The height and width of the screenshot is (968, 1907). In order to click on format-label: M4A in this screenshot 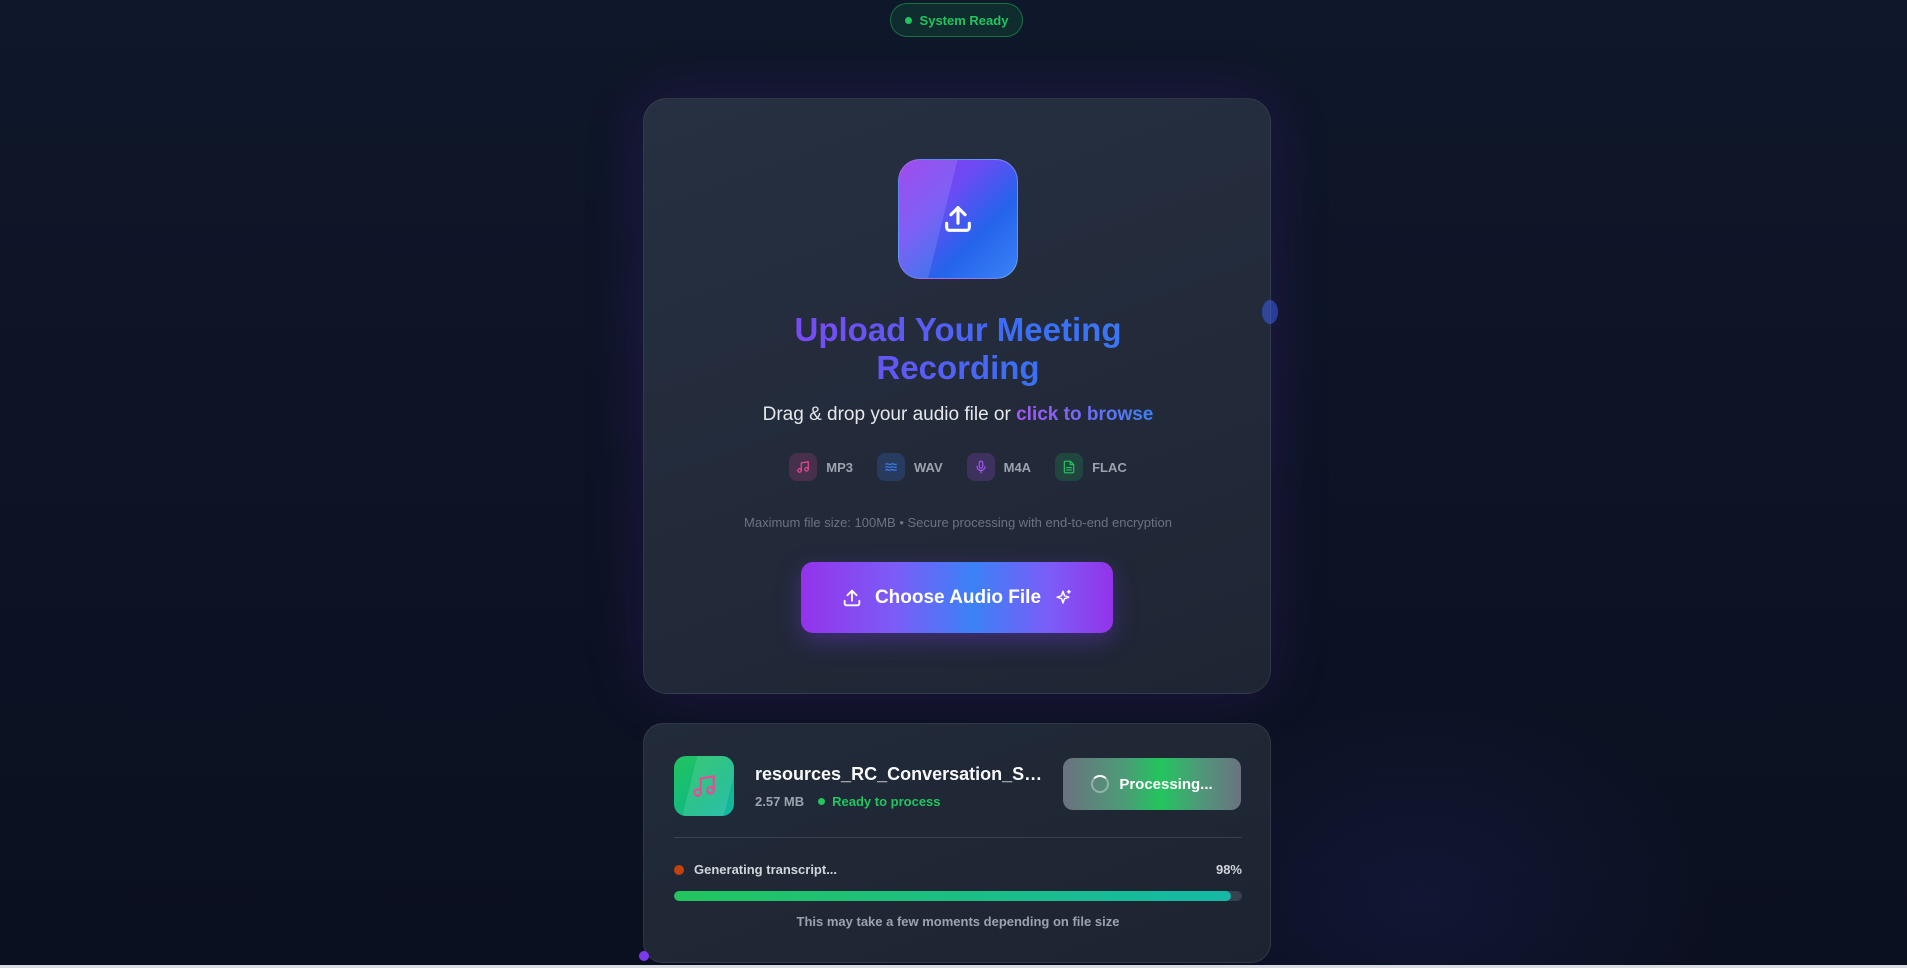, I will do `click(1017, 467)`.